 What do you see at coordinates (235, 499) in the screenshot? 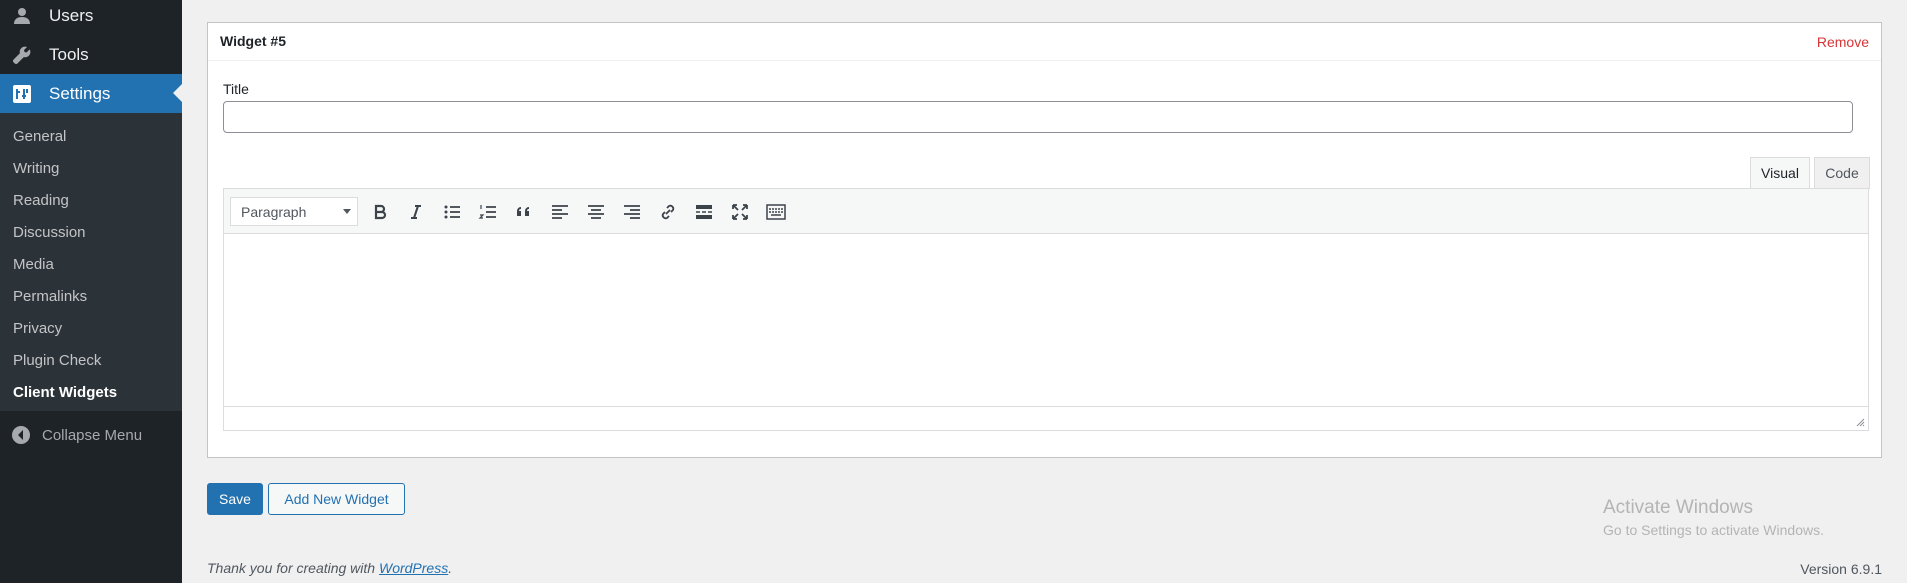
I see `save-button: Save` at bounding box center [235, 499].